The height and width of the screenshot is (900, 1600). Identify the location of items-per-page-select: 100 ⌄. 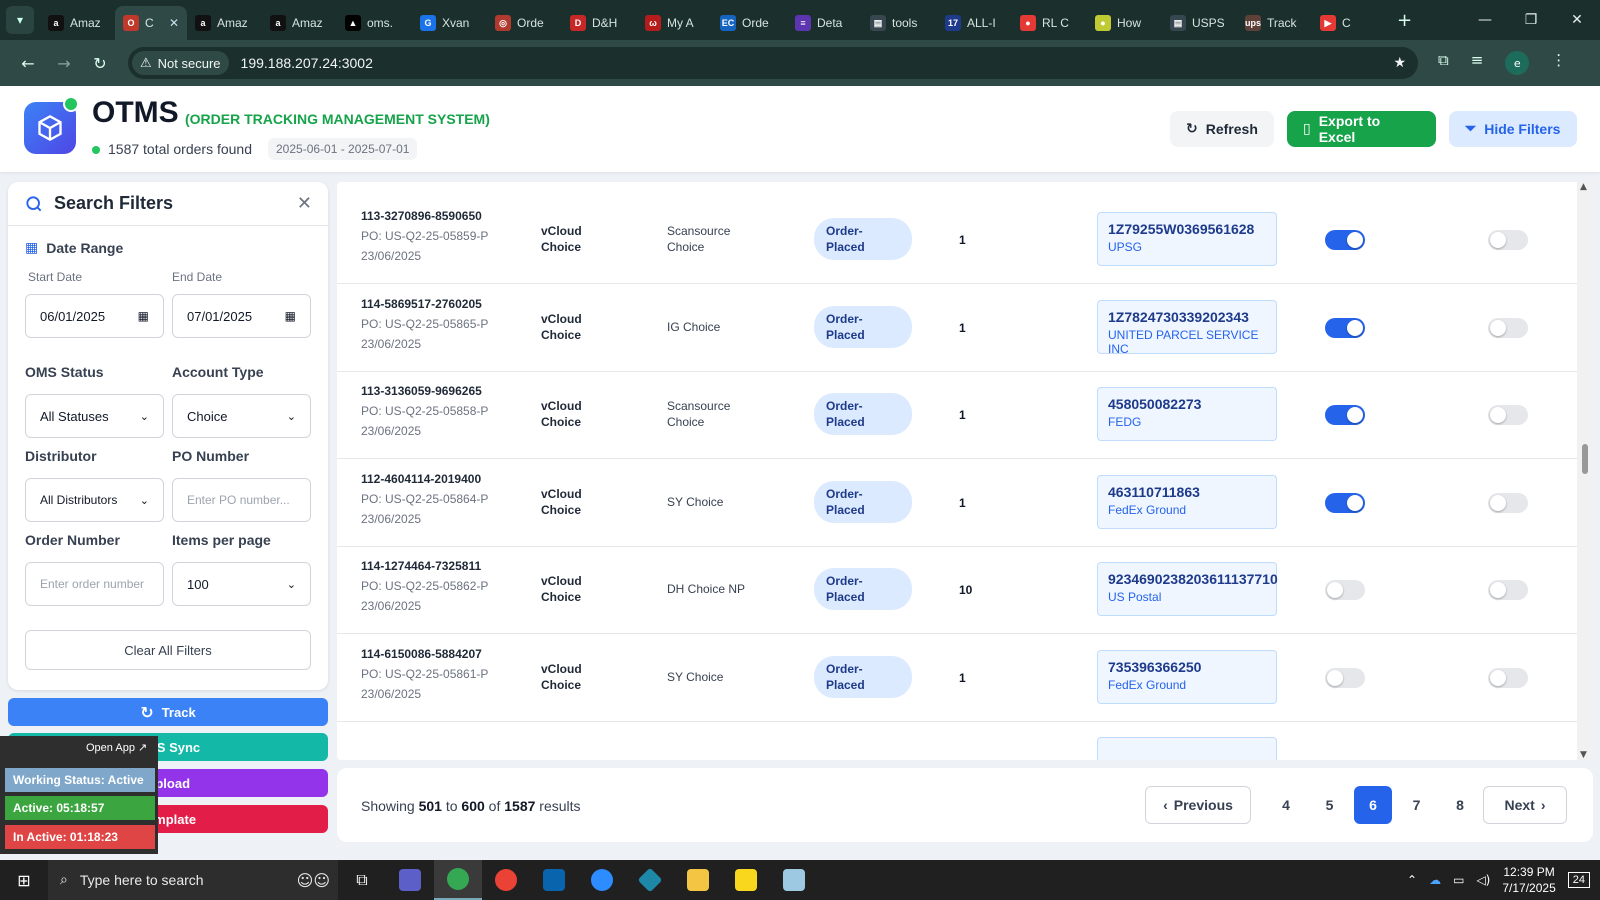
(241, 584).